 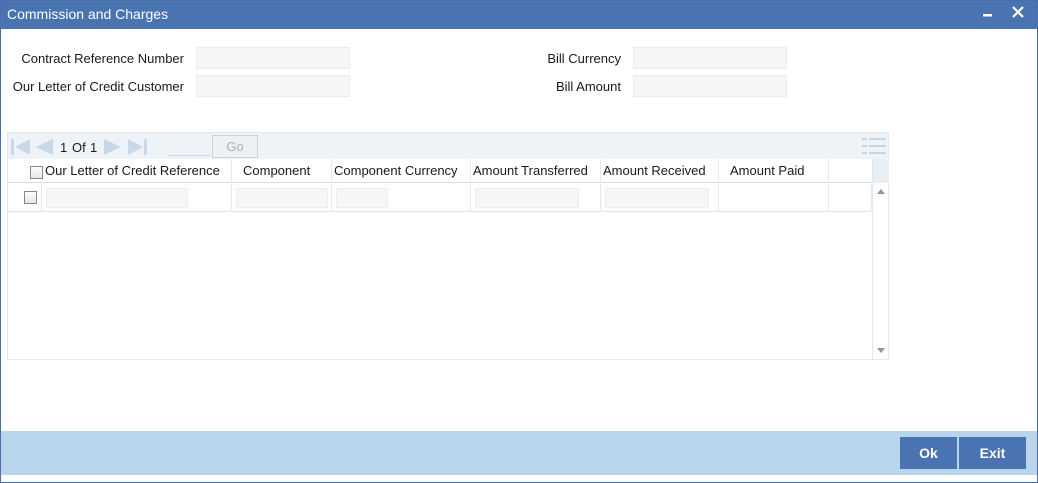 I want to click on exit-button: Exit, so click(x=992, y=453).